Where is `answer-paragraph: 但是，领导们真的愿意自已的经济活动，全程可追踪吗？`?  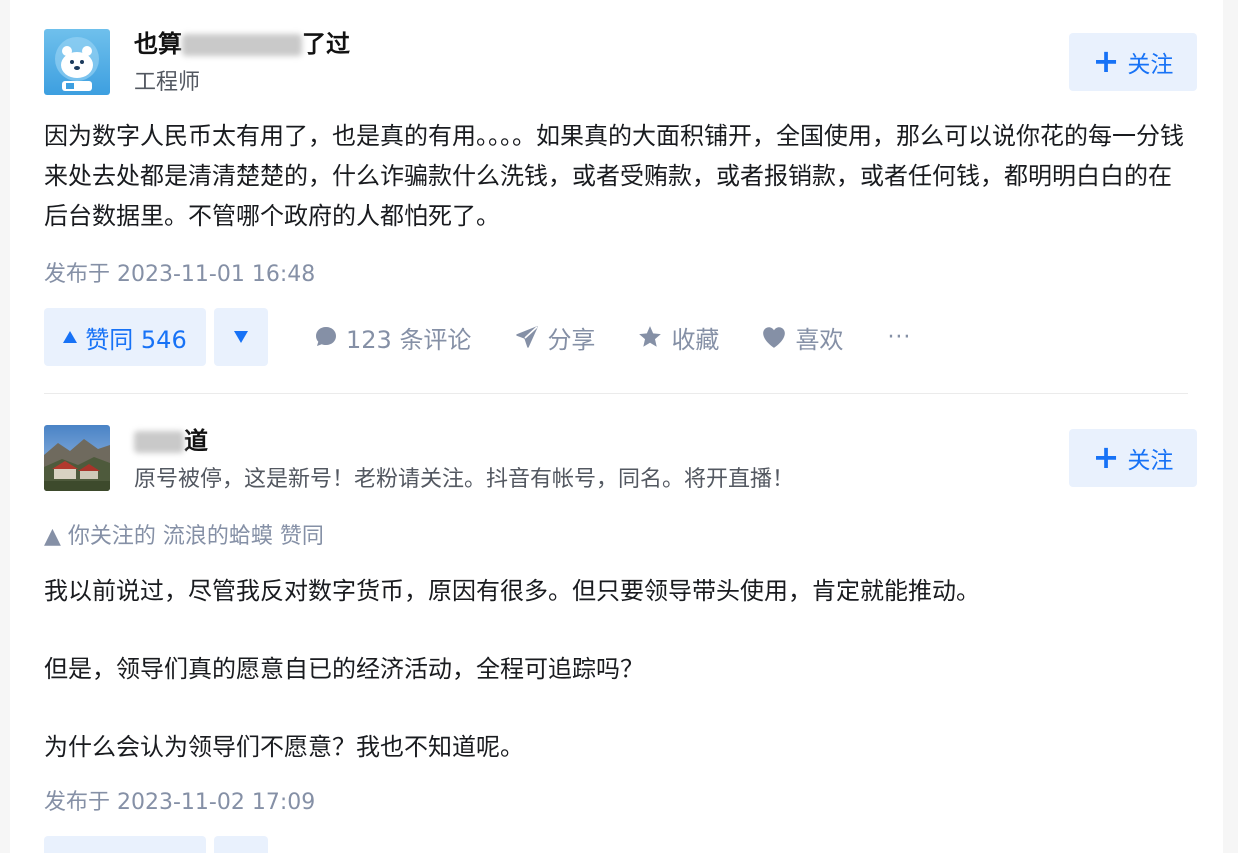 answer-paragraph: 但是，领导们真的愿意自已的经济活动，全程可追踪吗？ is located at coordinates (344, 669).